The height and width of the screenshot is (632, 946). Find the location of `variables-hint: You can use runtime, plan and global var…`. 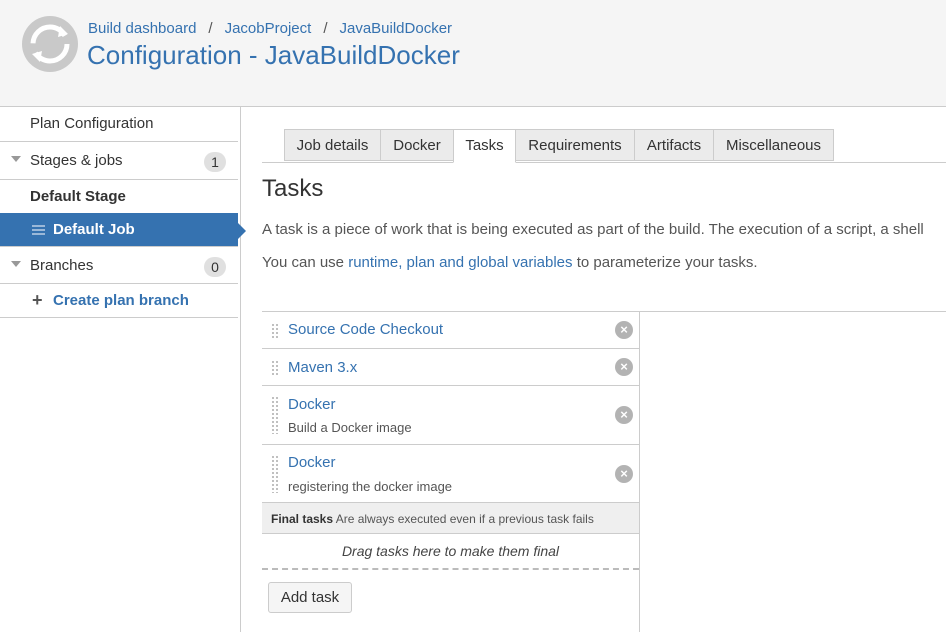

variables-hint: You can use runtime, plan and global var… is located at coordinates (510, 262).